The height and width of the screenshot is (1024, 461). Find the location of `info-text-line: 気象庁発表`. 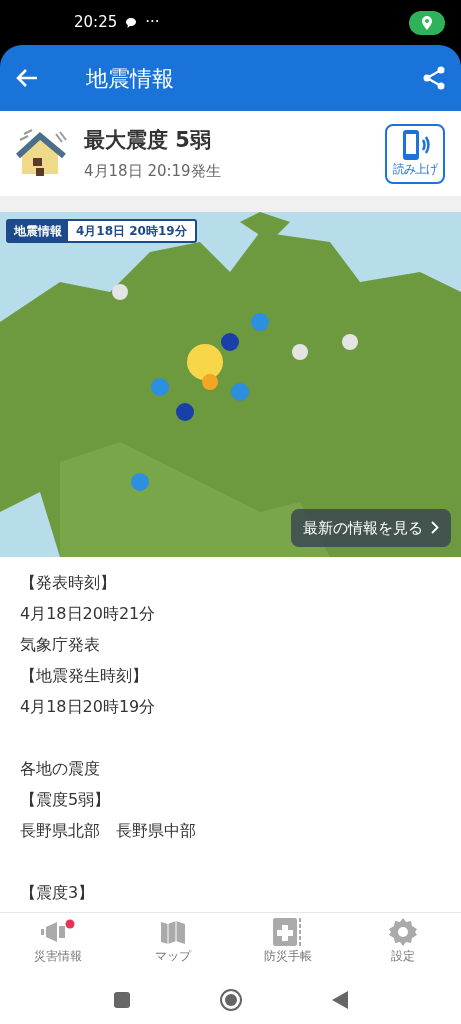

info-text-line: 気象庁発表 is located at coordinates (60, 645).